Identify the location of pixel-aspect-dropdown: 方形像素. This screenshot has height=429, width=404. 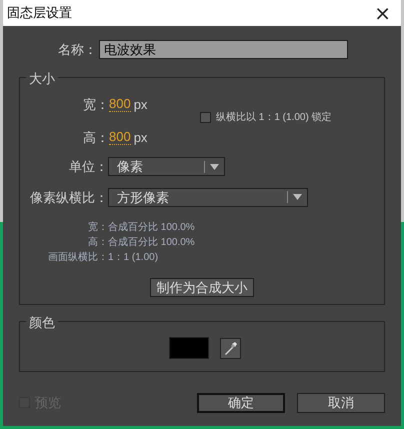
(208, 197).